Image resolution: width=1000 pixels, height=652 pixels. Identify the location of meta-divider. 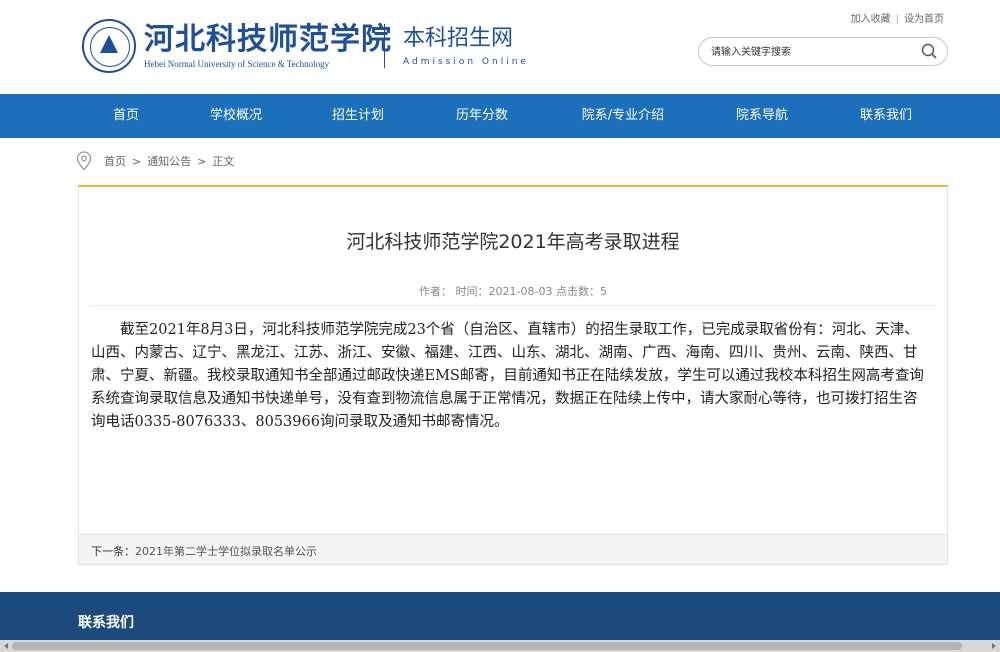
(513, 305).